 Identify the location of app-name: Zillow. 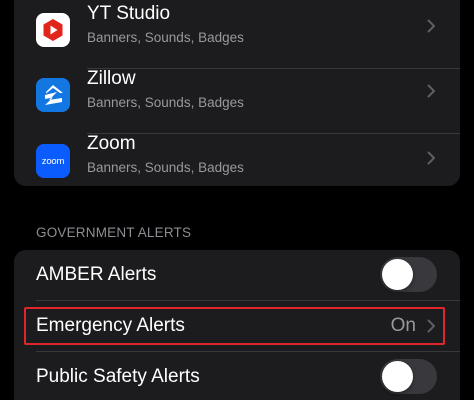
(111, 78).